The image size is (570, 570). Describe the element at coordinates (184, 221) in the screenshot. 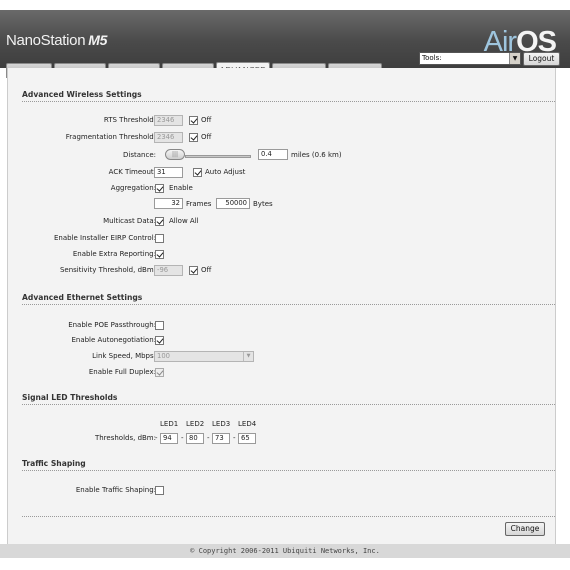

I see `allow-all-label: Allow All` at that location.